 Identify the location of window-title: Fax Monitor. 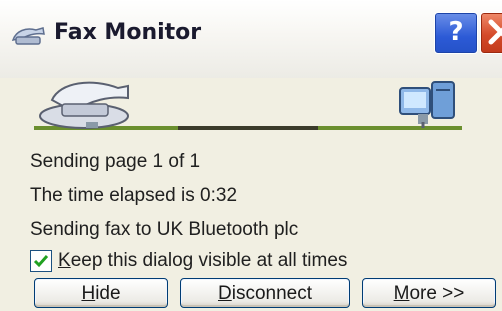
(128, 32).